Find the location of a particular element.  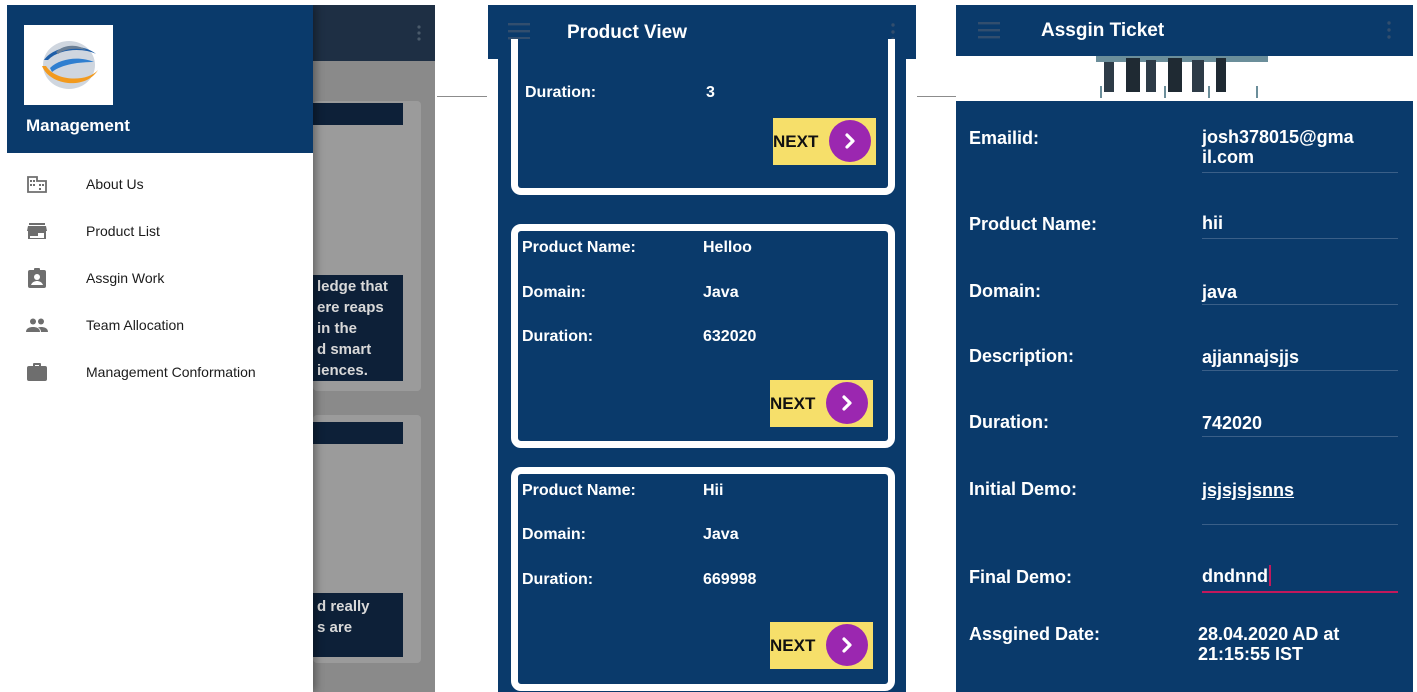

team-meeting-illustration is located at coordinates (1182, 77).